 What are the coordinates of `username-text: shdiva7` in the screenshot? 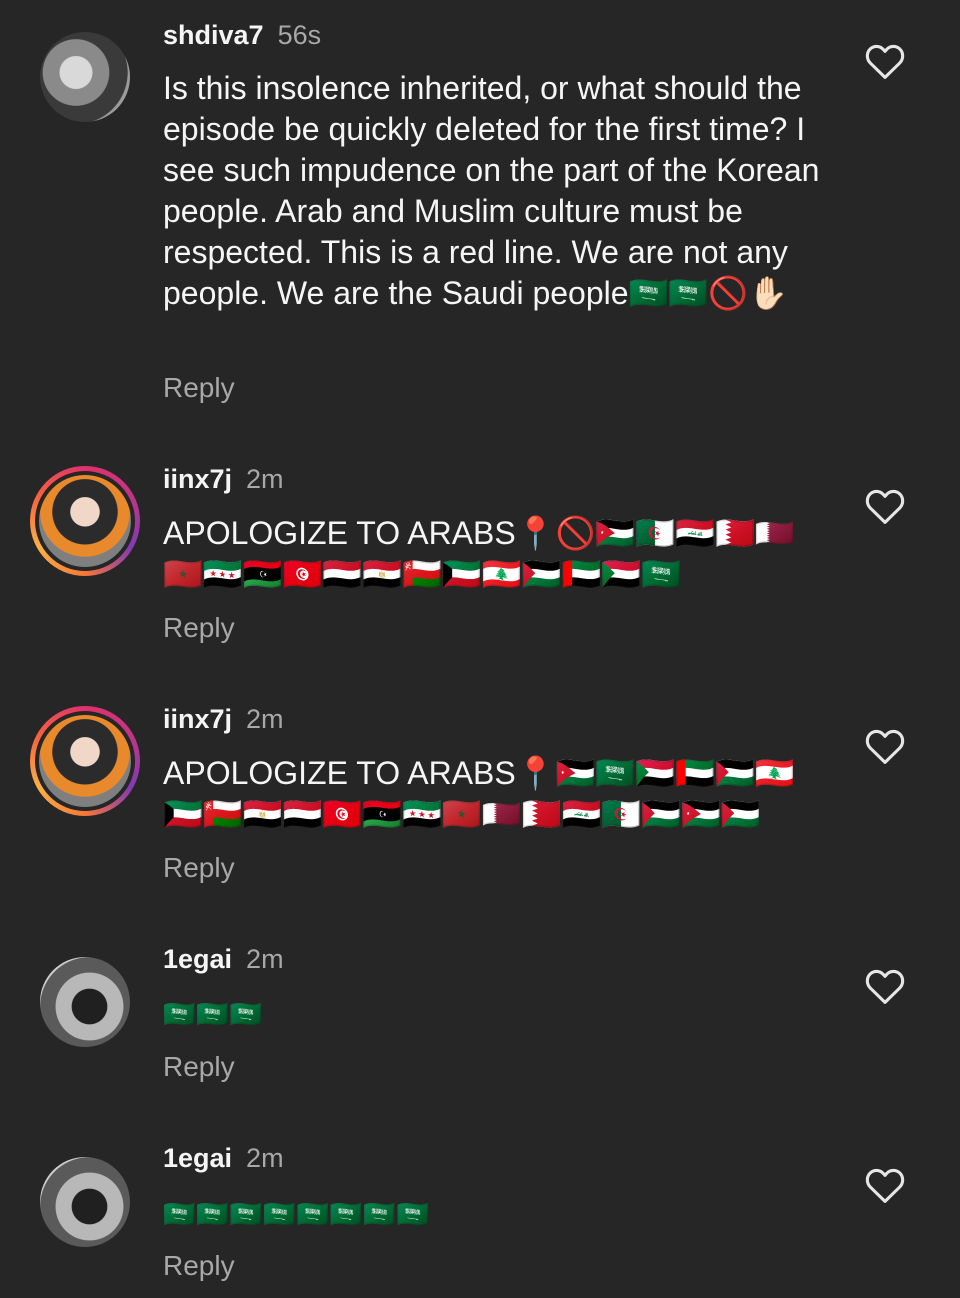 It's located at (213, 35).